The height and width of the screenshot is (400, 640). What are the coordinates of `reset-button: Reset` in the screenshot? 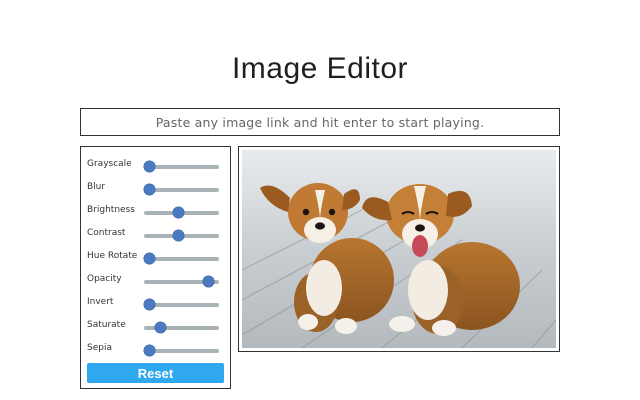 It's located at (155, 373).